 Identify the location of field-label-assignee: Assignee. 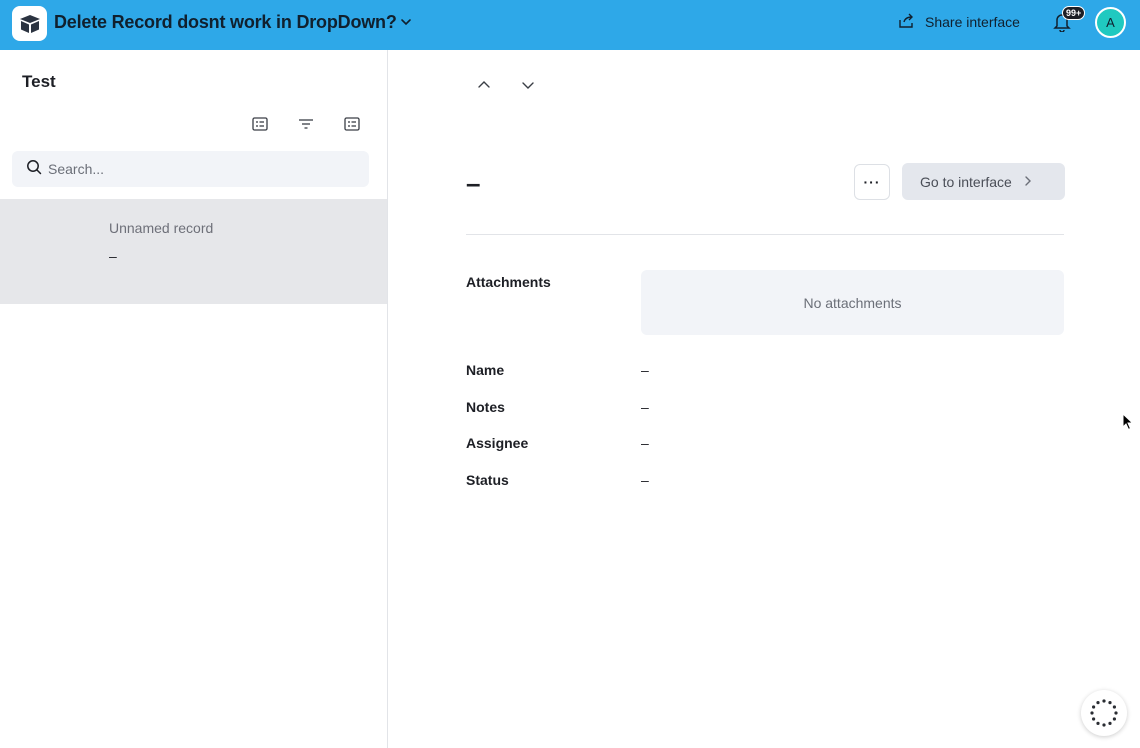
(497, 443).